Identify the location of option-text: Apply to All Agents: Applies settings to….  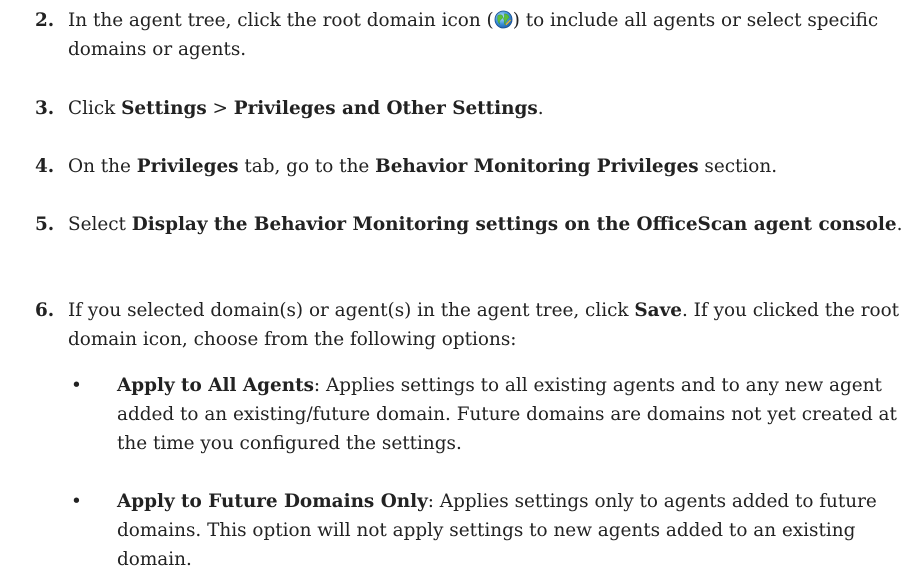
(507, 414).